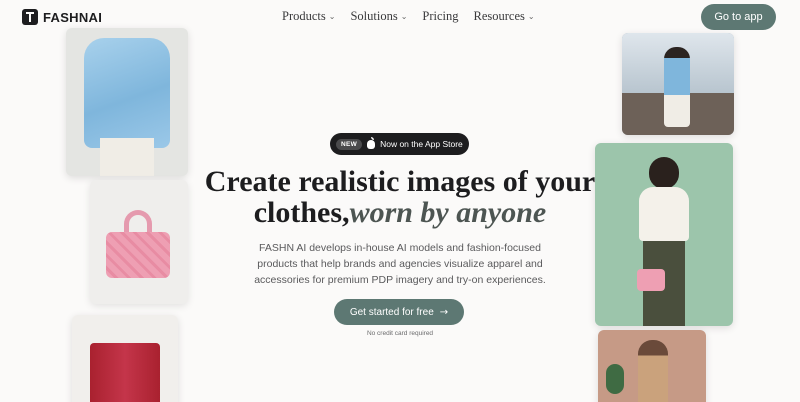 This screenshot has width=800, height=402. What do you see at coordinates (652, 366) in the screenshot?
I see `model-image-interior` at bounding box center [652, 366].